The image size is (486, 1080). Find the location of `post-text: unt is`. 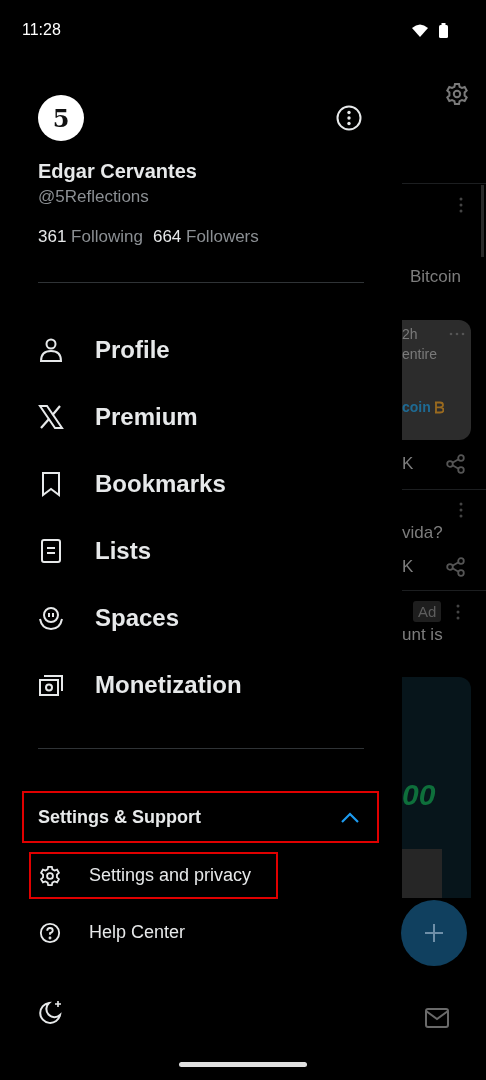

post-text: unt is is located at coordinates (423, 635).